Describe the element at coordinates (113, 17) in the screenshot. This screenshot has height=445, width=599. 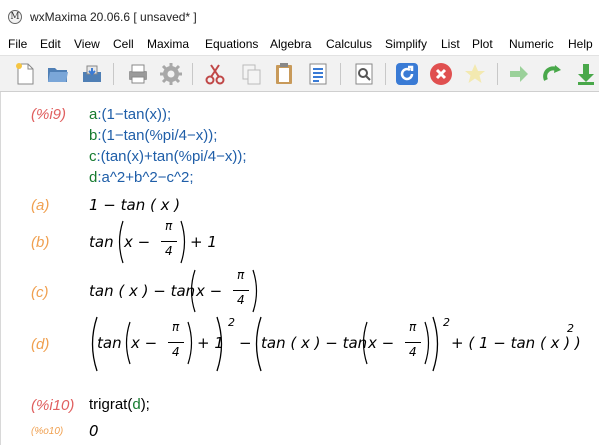
I see `window-title: wxMaxima 20.06.6 [ unsaved* ]` at that location.